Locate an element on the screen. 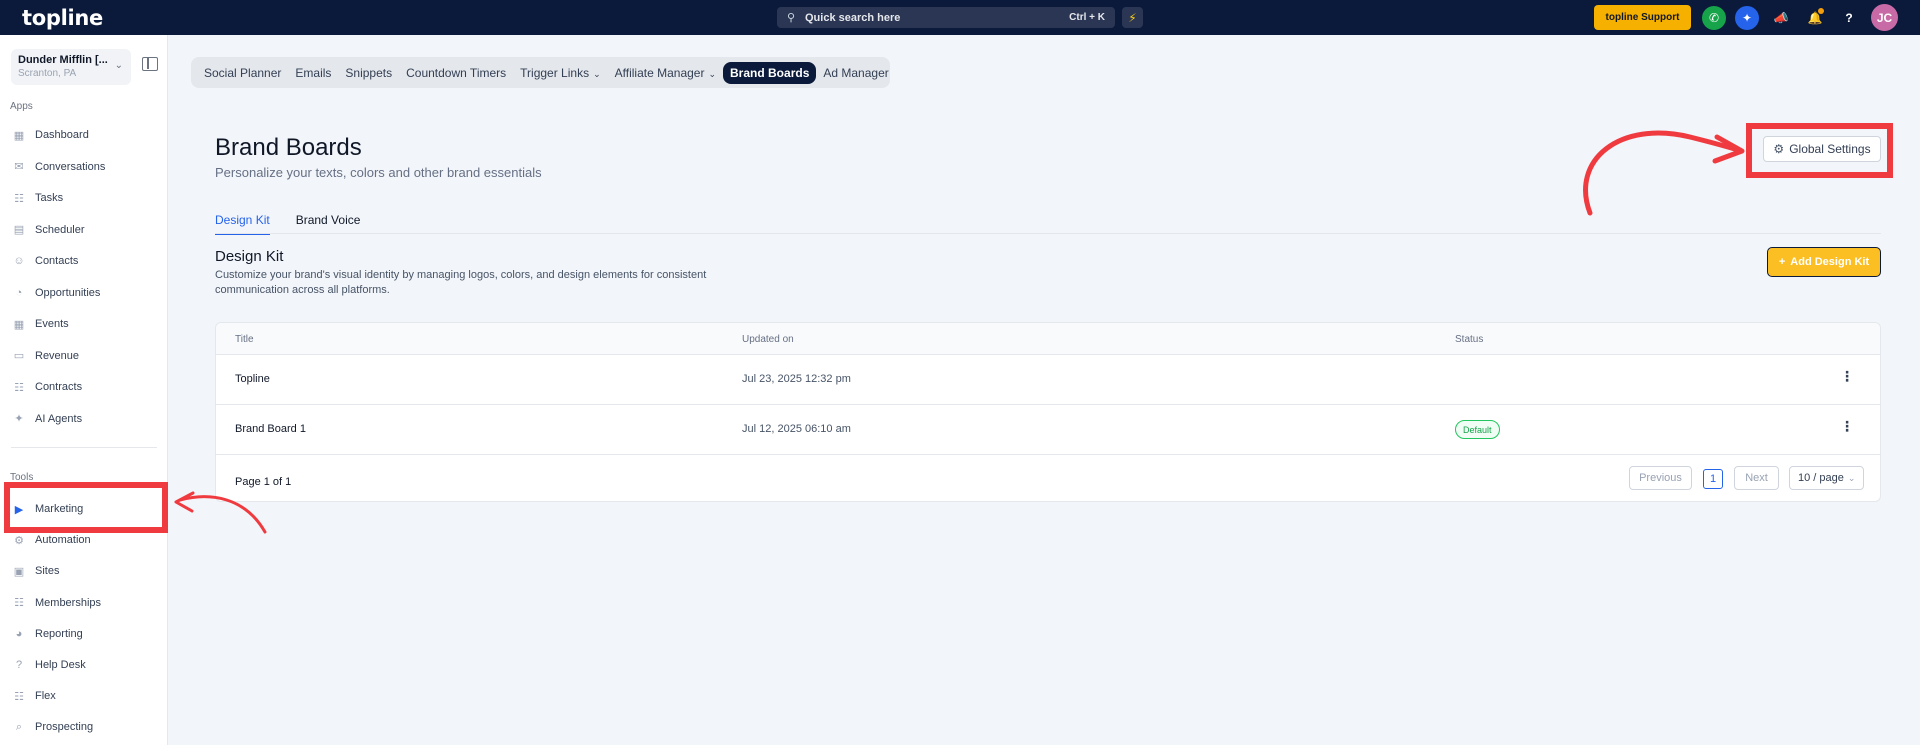 This screenshot has height=745, width=1920. arrow-to-marketing is located at coordinates (222, 514).